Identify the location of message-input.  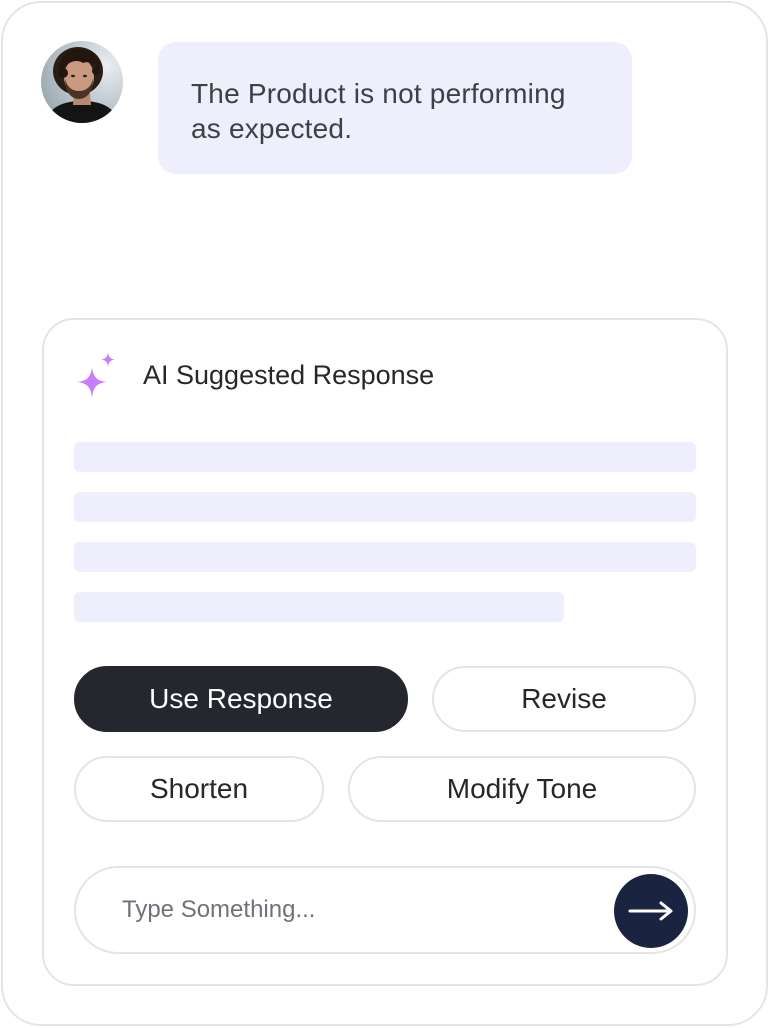
(357, 910).